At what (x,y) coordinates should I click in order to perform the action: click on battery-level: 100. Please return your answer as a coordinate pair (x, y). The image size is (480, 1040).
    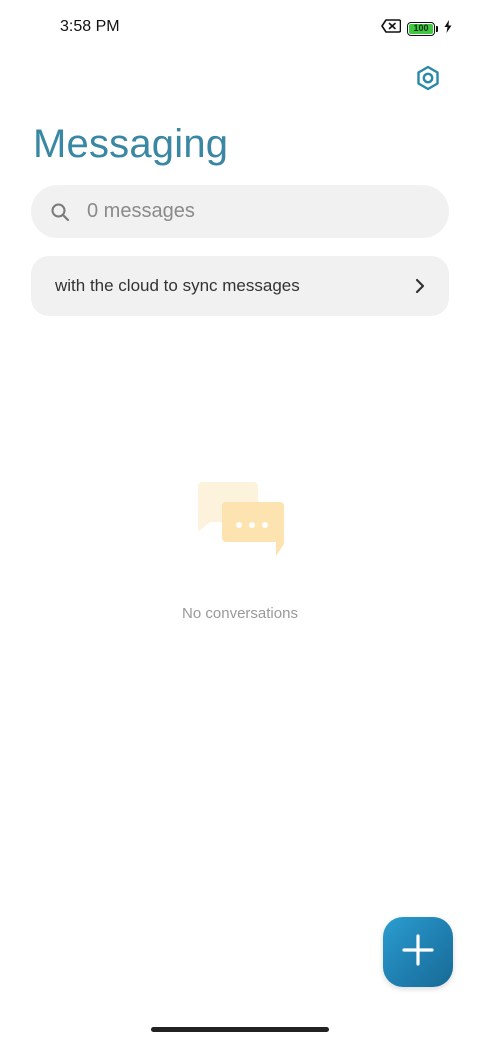
    Looking at the image, I should click on (421, 28).